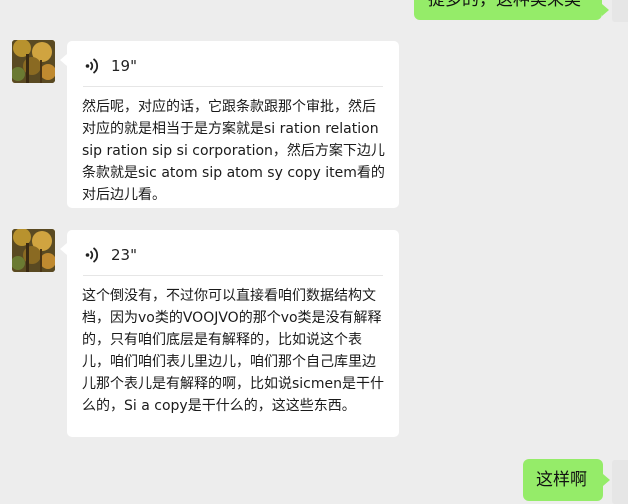 This screenshot has height=504, width=628. I want to click on voice-play-control: 23", so click(111, 255).